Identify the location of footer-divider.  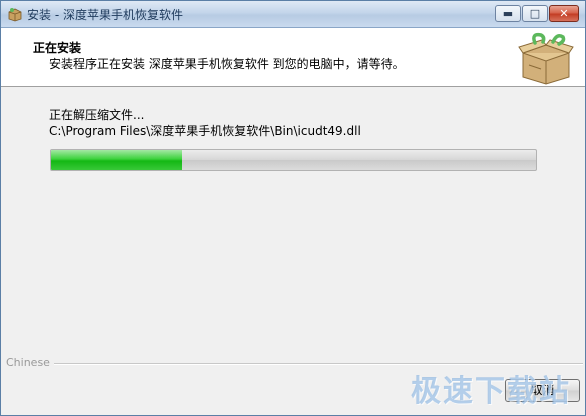
(318, 364).